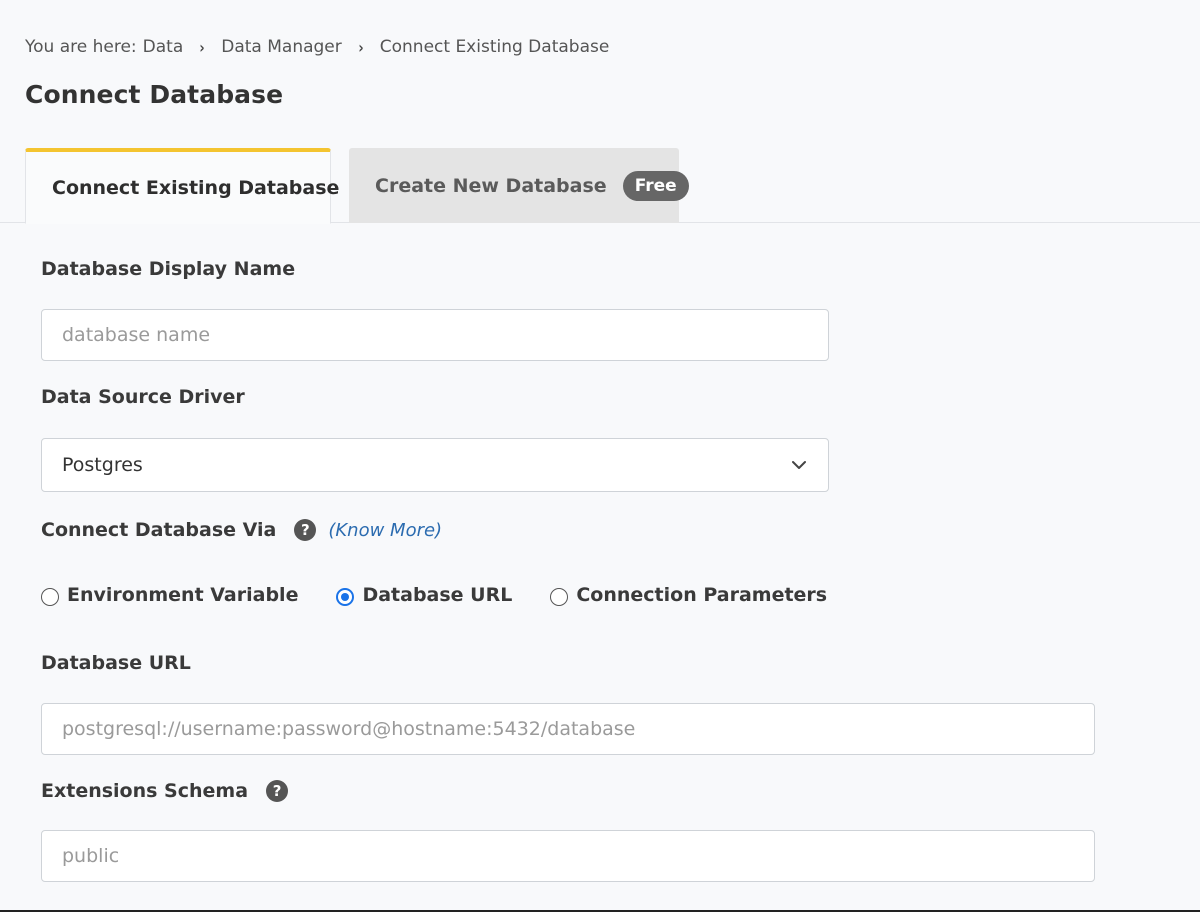 This screenshot has width=1200, height=912. What do you see at coordinates (568, 856) in the screenshot?
I see `extensions-schema-input` at bounding box center [568, 856].